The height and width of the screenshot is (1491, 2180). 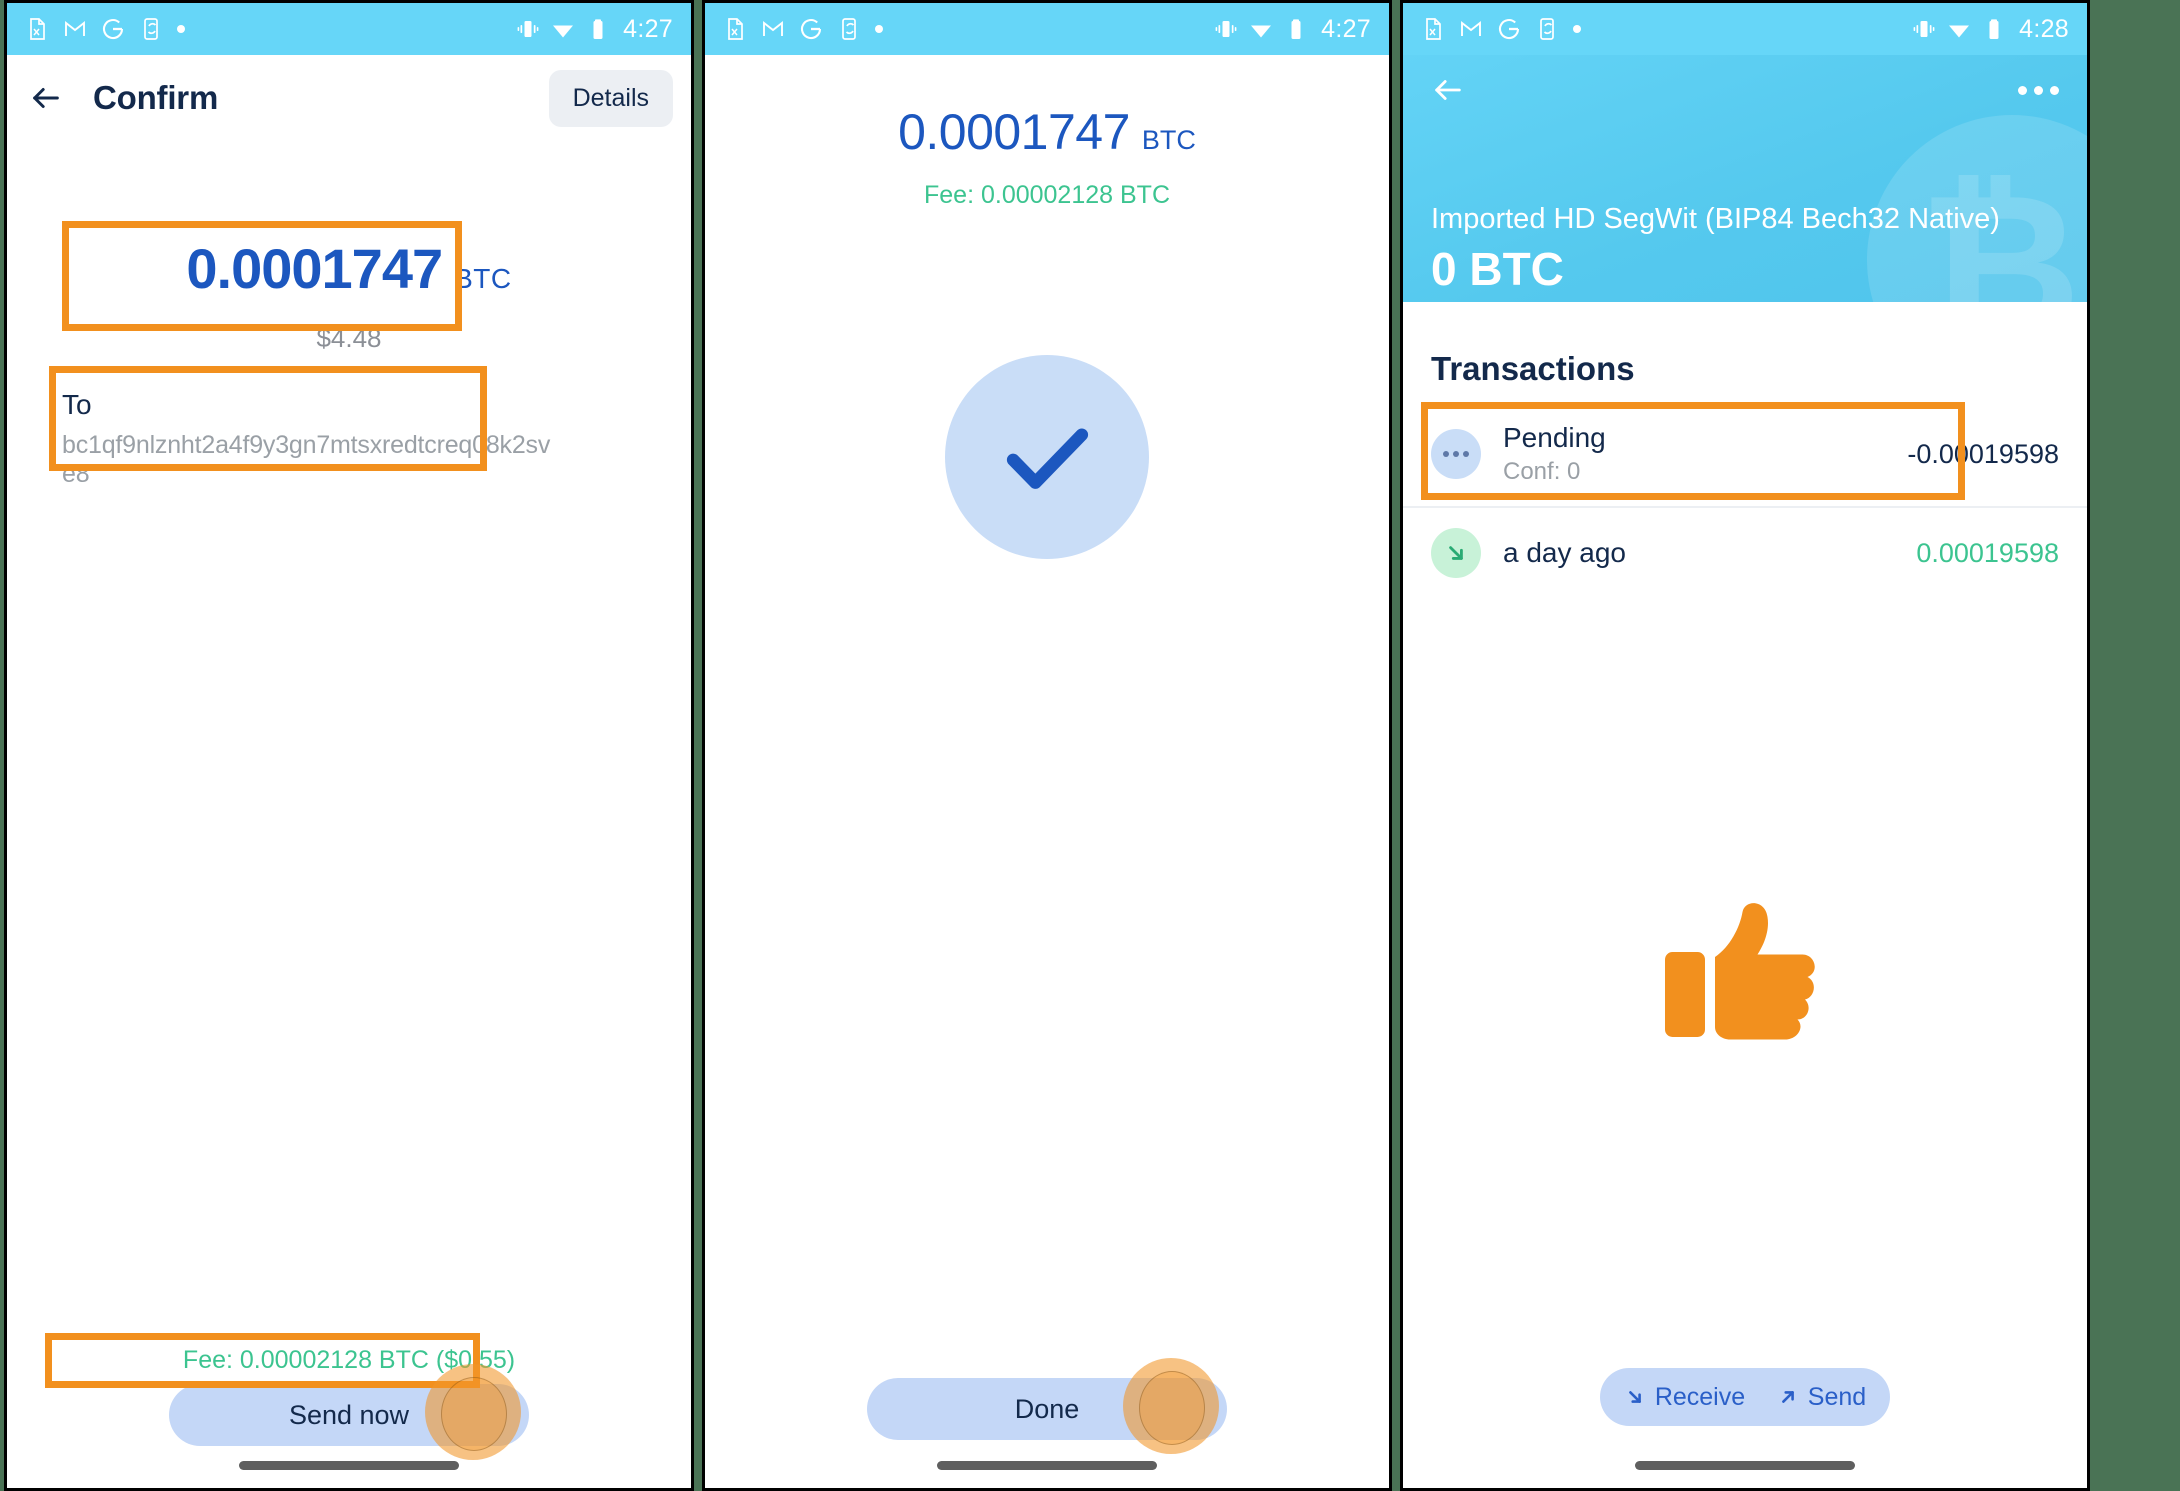 I want to click on wallet-balance: 0 BTC, so click(x=1497, y=269).